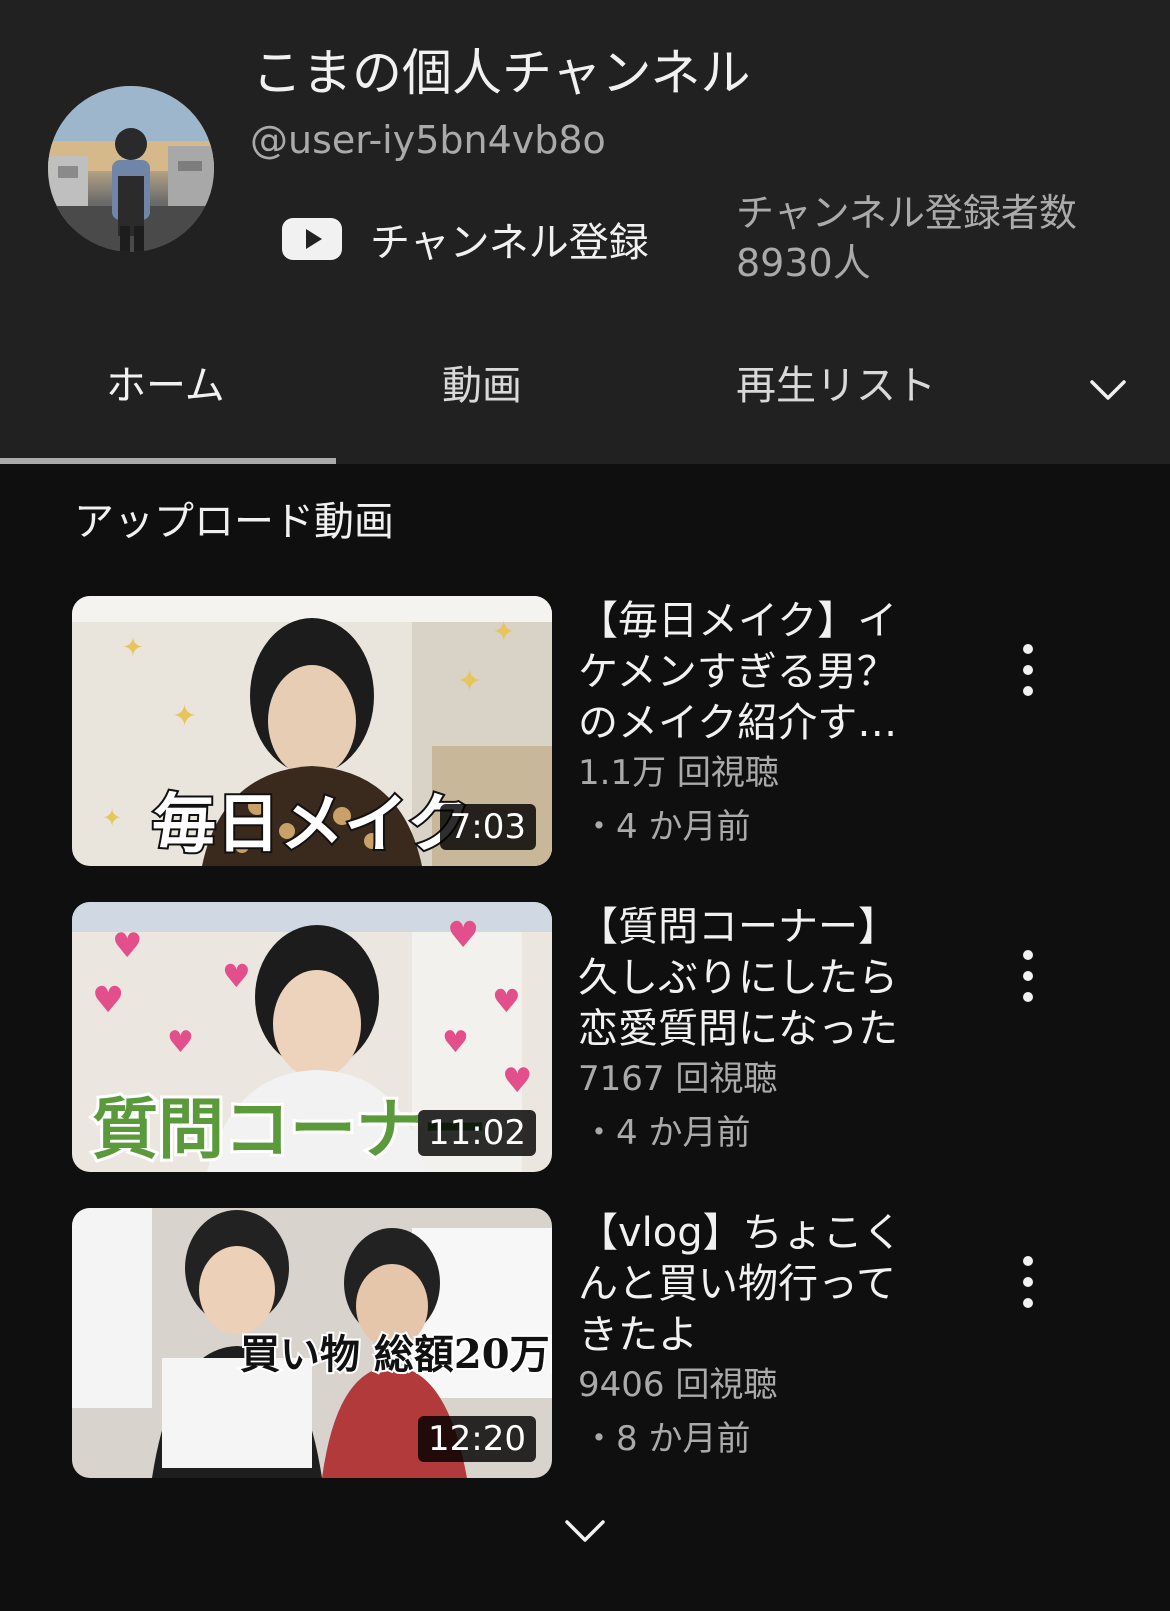  Describe the element at coordinates (509, 243) in the screenshot. I see `subscribe-label: チャンネル登録` at that location.